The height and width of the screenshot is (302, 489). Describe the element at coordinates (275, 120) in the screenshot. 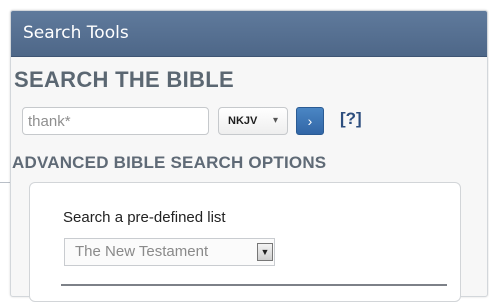

I see `chevron-down-icon: ▾` at that location.